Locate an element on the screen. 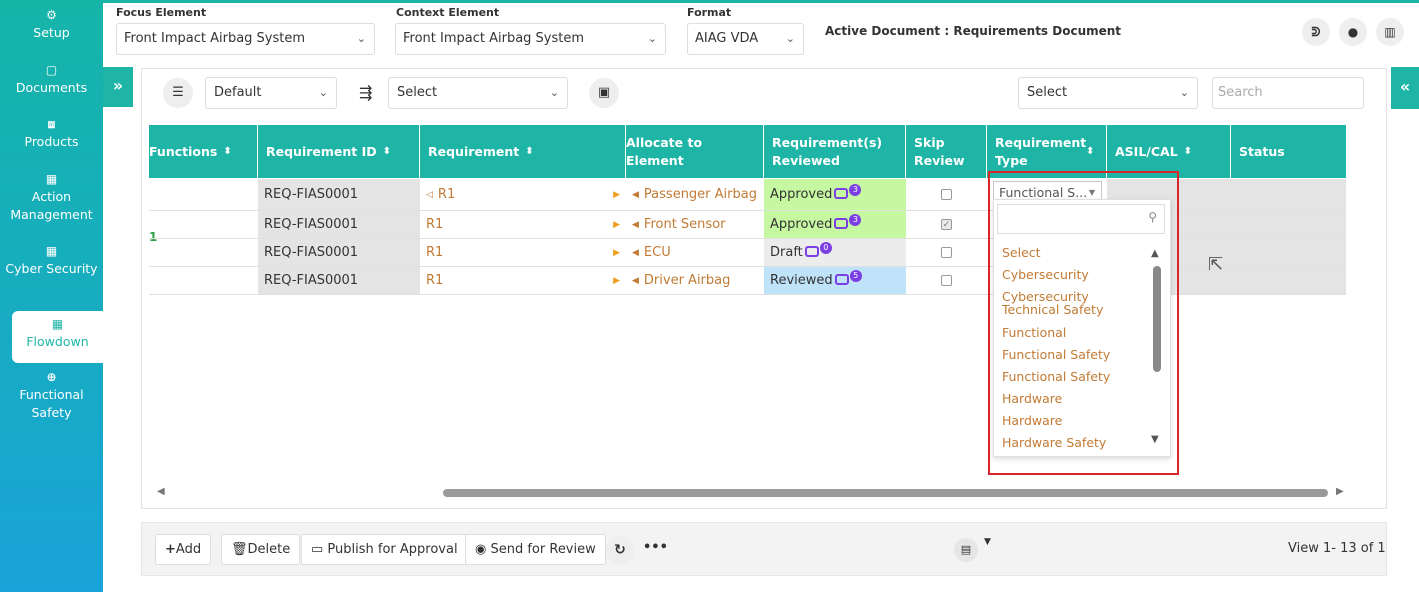  requirement-cell: ◁ R1 ▶ is located at coordinates (523, 194).